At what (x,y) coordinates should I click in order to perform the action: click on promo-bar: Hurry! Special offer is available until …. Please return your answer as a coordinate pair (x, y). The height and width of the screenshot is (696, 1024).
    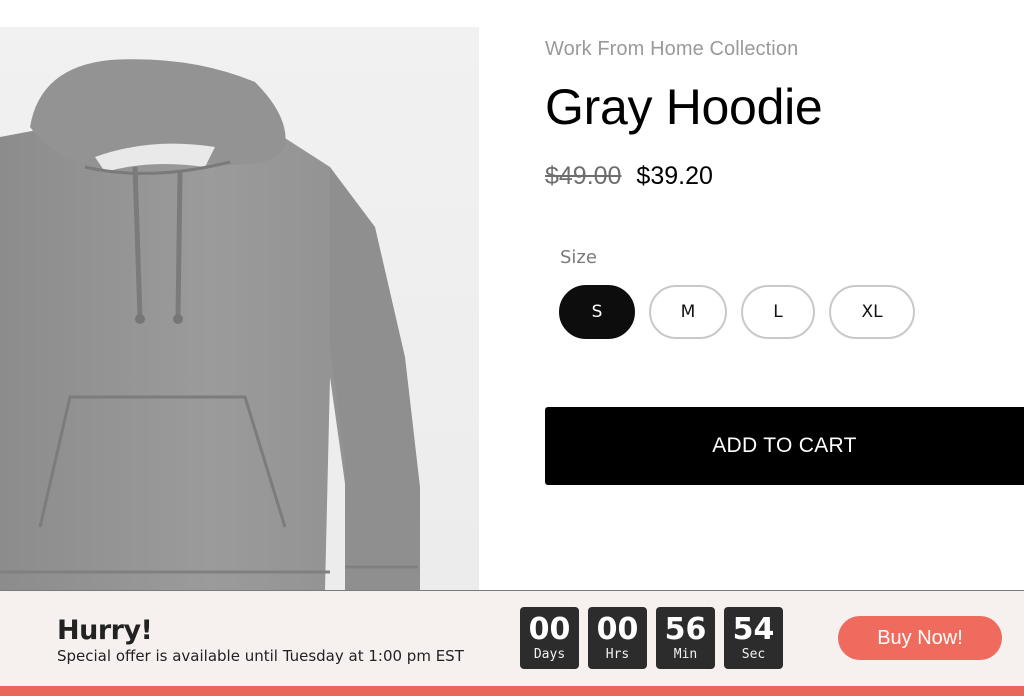
    Looking at the image, I should click on (512, 638).